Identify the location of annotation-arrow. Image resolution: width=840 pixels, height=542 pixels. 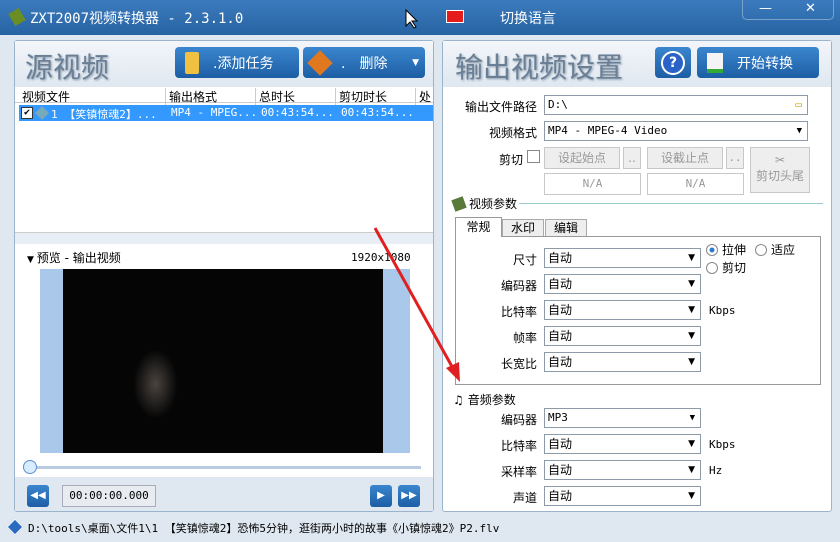
(416, 195).